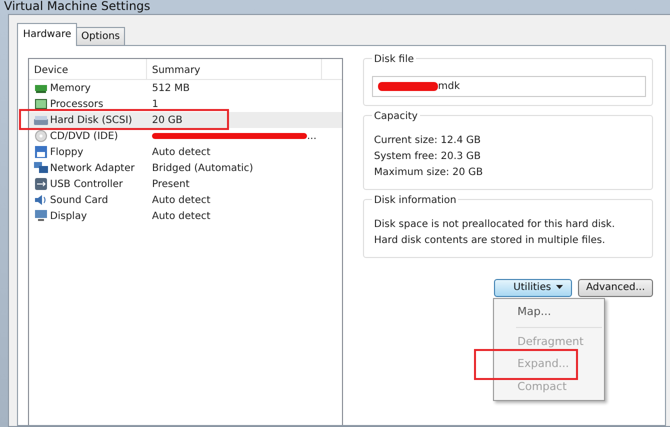  I want to click on capacity-line: System free: 20.3 GB, so click(427, 157).